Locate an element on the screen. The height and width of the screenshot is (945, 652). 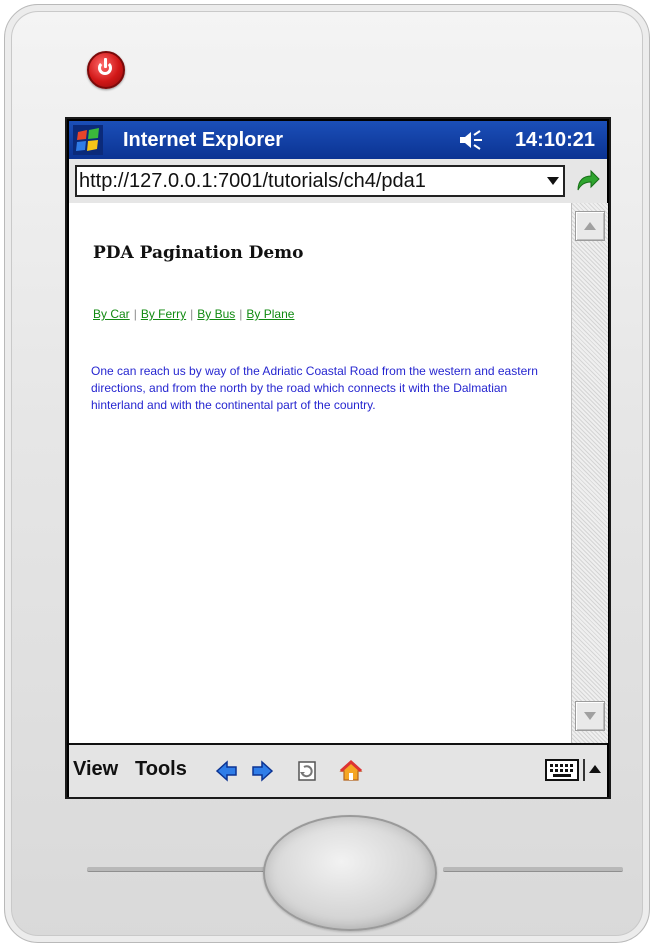
back-icon is located at coordinates (227, 771).